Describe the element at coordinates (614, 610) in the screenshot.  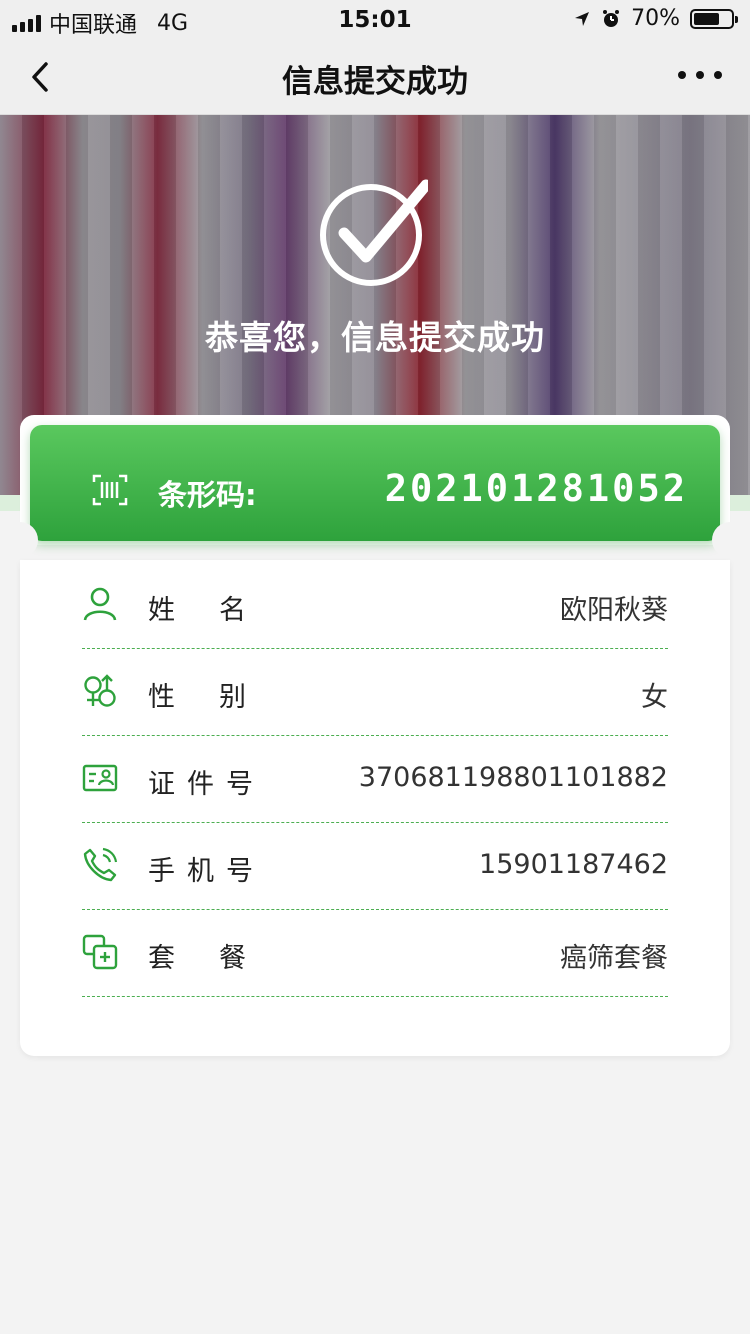
I see `row-value: 欧阳秋葵` at that location.